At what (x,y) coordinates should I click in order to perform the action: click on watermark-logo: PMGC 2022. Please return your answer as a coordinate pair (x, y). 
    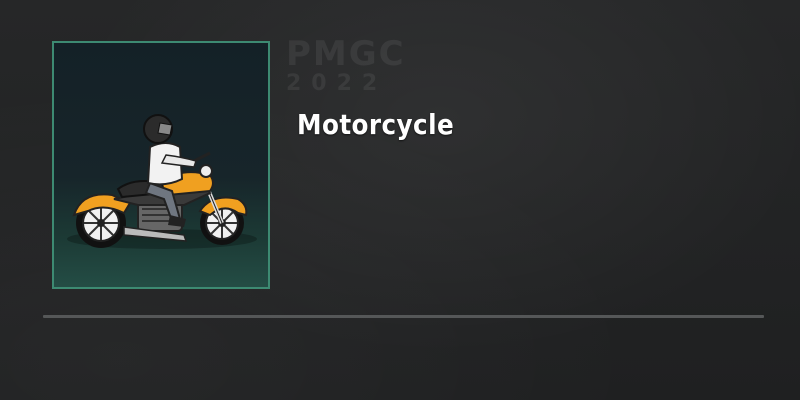
    Looking at the image, I should click on (346, 66).